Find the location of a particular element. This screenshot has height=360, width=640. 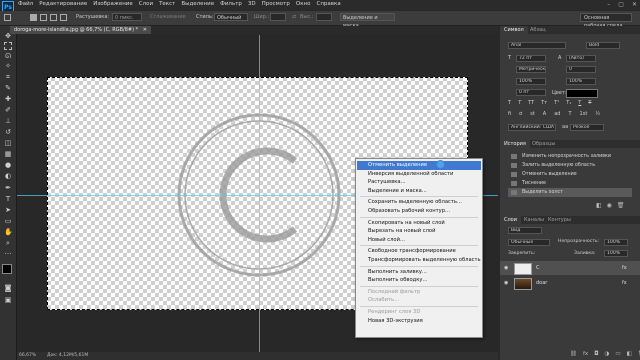

font-family-select: Arial is located at coordinates (537, 45).